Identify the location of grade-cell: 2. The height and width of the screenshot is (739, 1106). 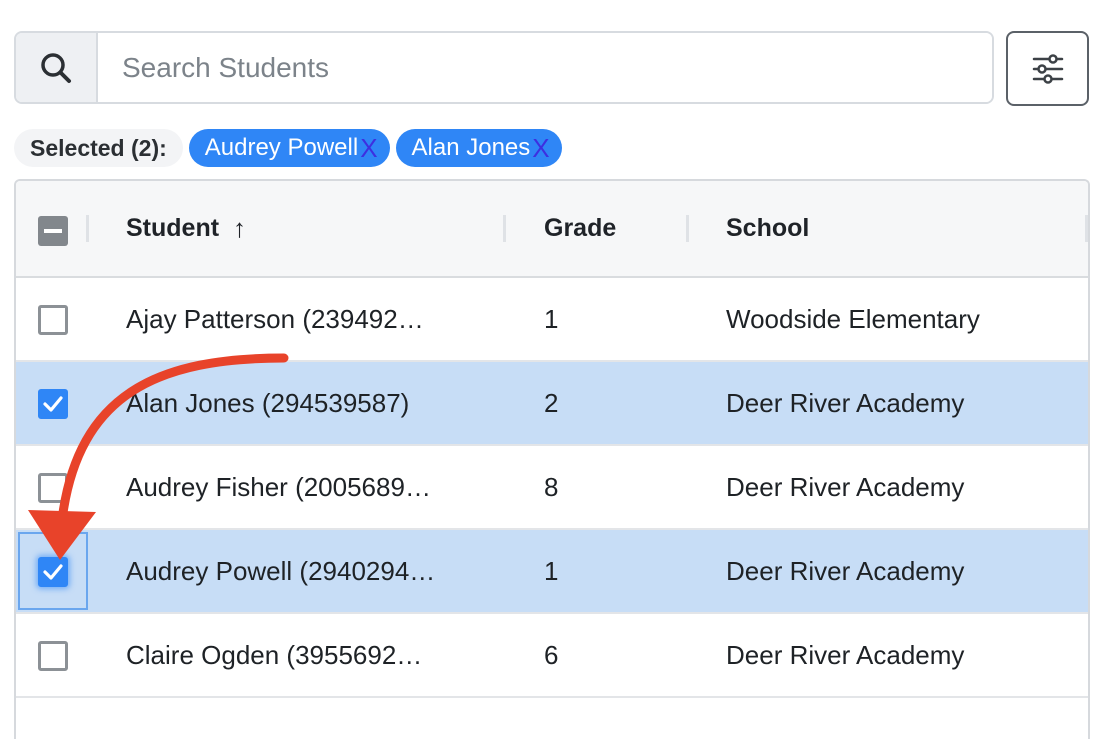
(551, 402).